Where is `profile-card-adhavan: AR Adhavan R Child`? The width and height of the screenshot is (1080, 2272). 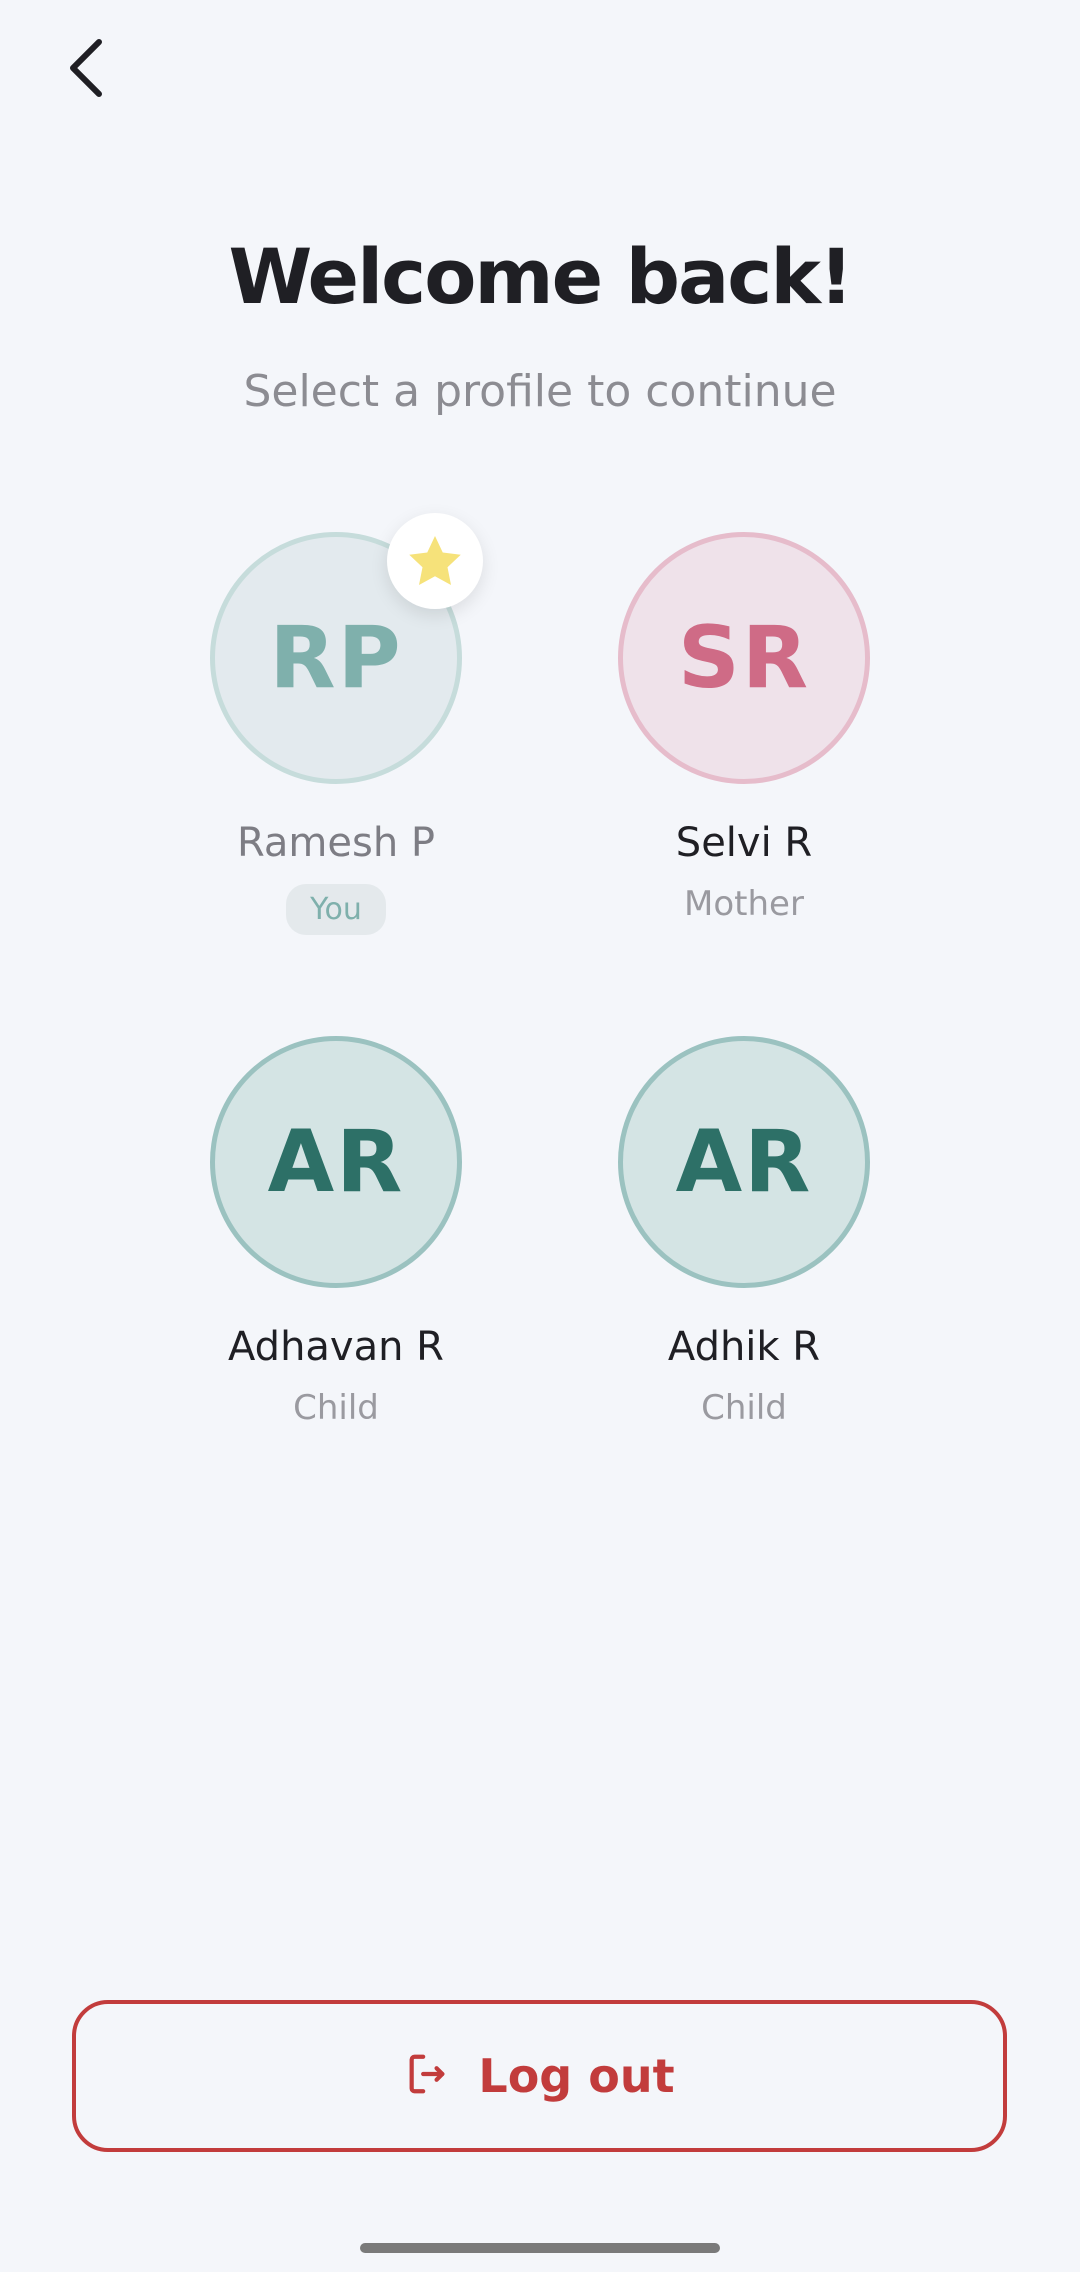
profile-card-adhavan: AR Adhavan R Child is located at coordinates (336, 1232).